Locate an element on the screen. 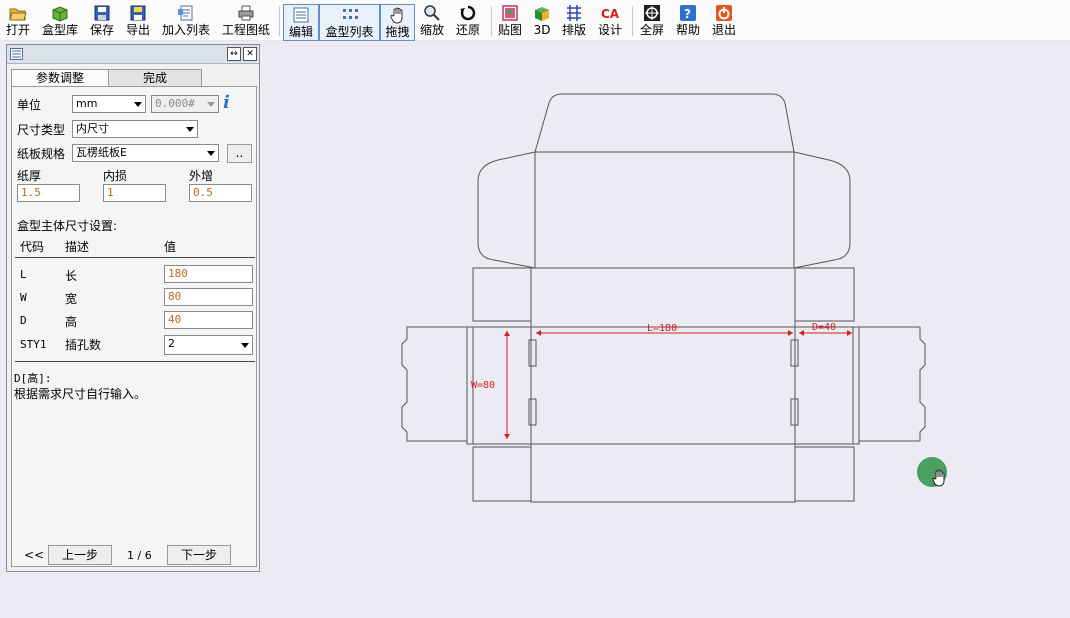 The image size is (1070, 618). header-divider is located at coordinates (135, 257).